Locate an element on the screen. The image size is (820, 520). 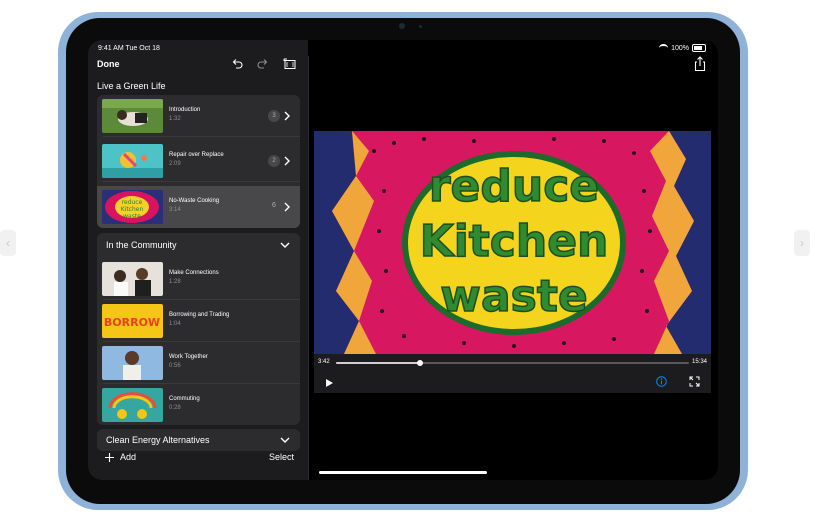
battery-percent: 100% is located at coordinates (680, 48).